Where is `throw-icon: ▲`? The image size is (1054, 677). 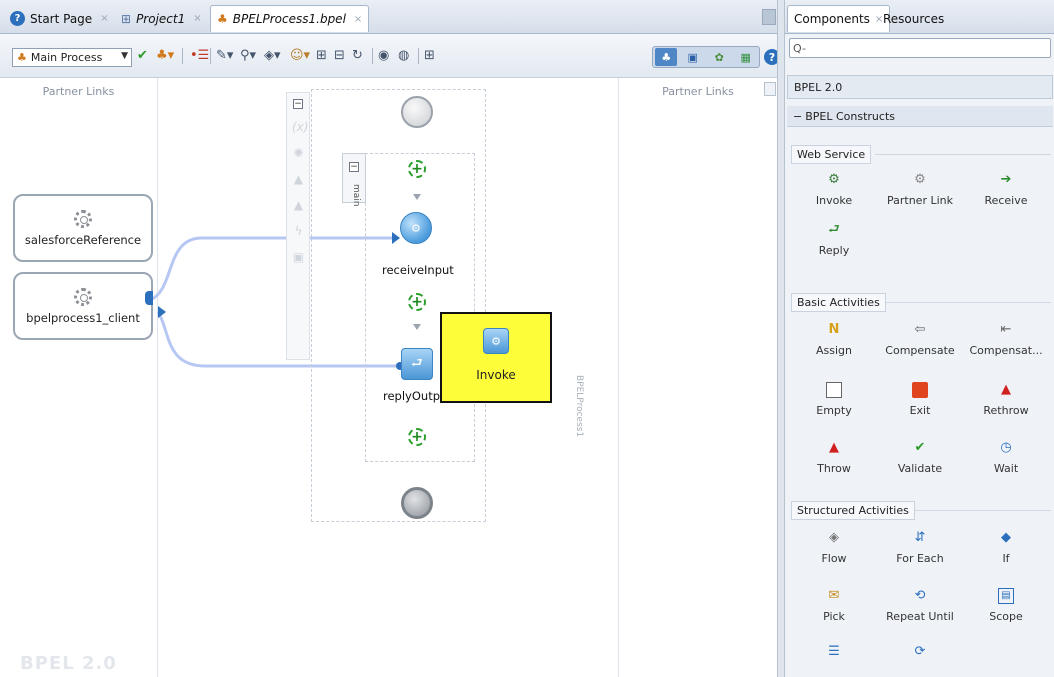
throw-icon: ▲ is located at coordinates (834, 447).